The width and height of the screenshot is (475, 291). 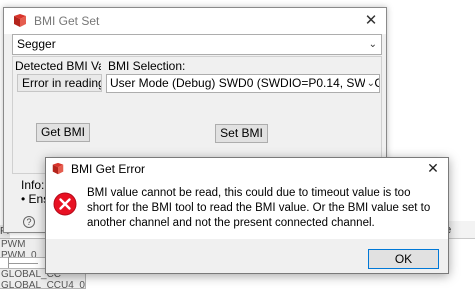 What do you see at coordinates (33, 185) in the screenshot?
I see `info-label: Info:` at bounding box center [33, 185].